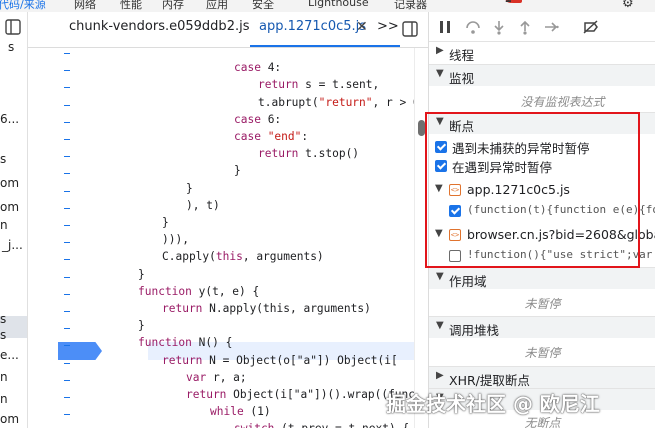 Image resolution: width=655 pixels, height=428 pixels. What do you see at coordinates (131, 6) in the screenshot?
I see `menu-performance: 性能` at bounding box center [131, 6].